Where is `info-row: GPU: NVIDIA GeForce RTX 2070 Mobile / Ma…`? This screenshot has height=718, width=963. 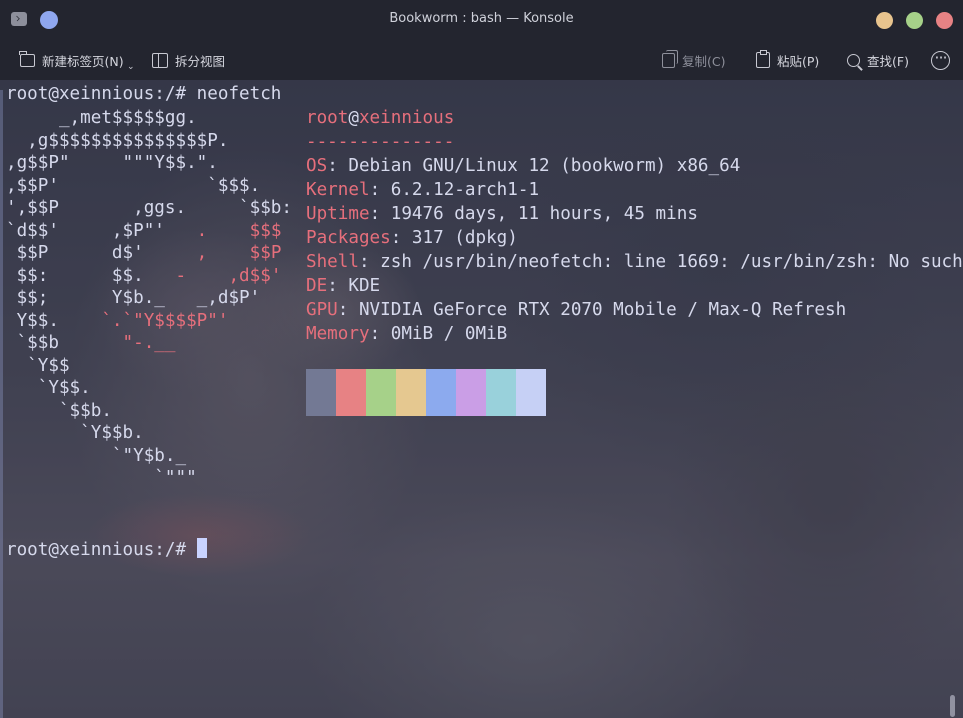
info-row: GPU: NVIDIA GeForce RTX 2070 Mobile / Ma… is located at coordinates (576, 310).